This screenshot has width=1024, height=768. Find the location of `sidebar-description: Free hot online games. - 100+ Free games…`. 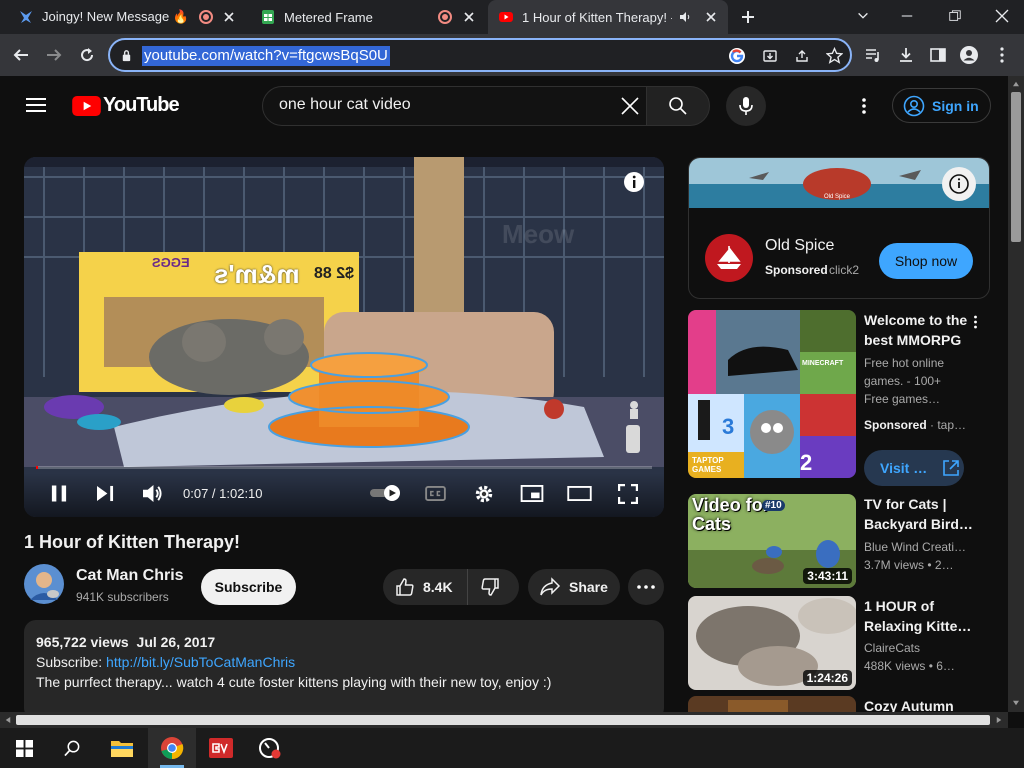

sidebar-description: Free hot online games. - 100+ Free games… is located at coordinates (904, 381).